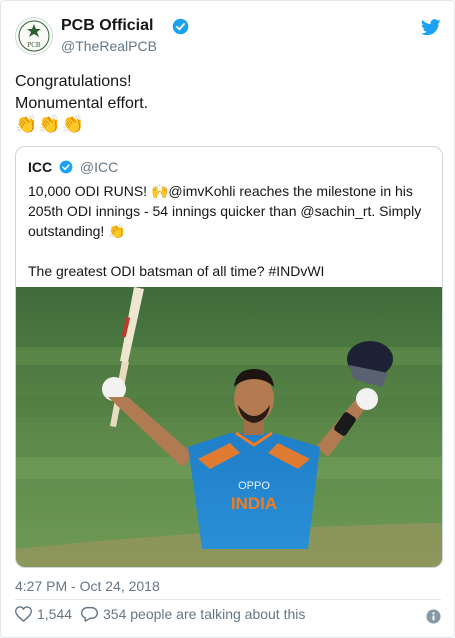 Image resolution: width=455 pixels, height=638 pixels. Describe the element at coordinates (254, 503) in the screenshot. I see `jersey-team-text: INDIA` at that location.